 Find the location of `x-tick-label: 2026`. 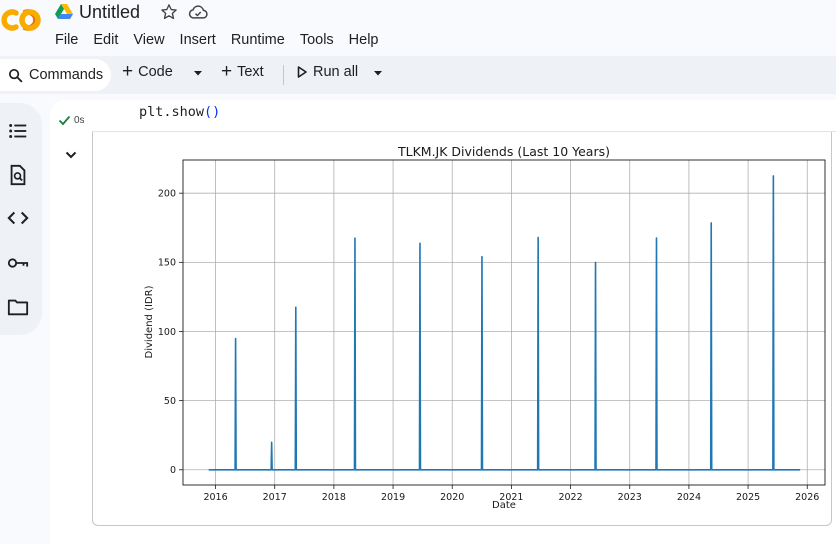

x-tick-label: 2026 is located at coordinates (807, 497).